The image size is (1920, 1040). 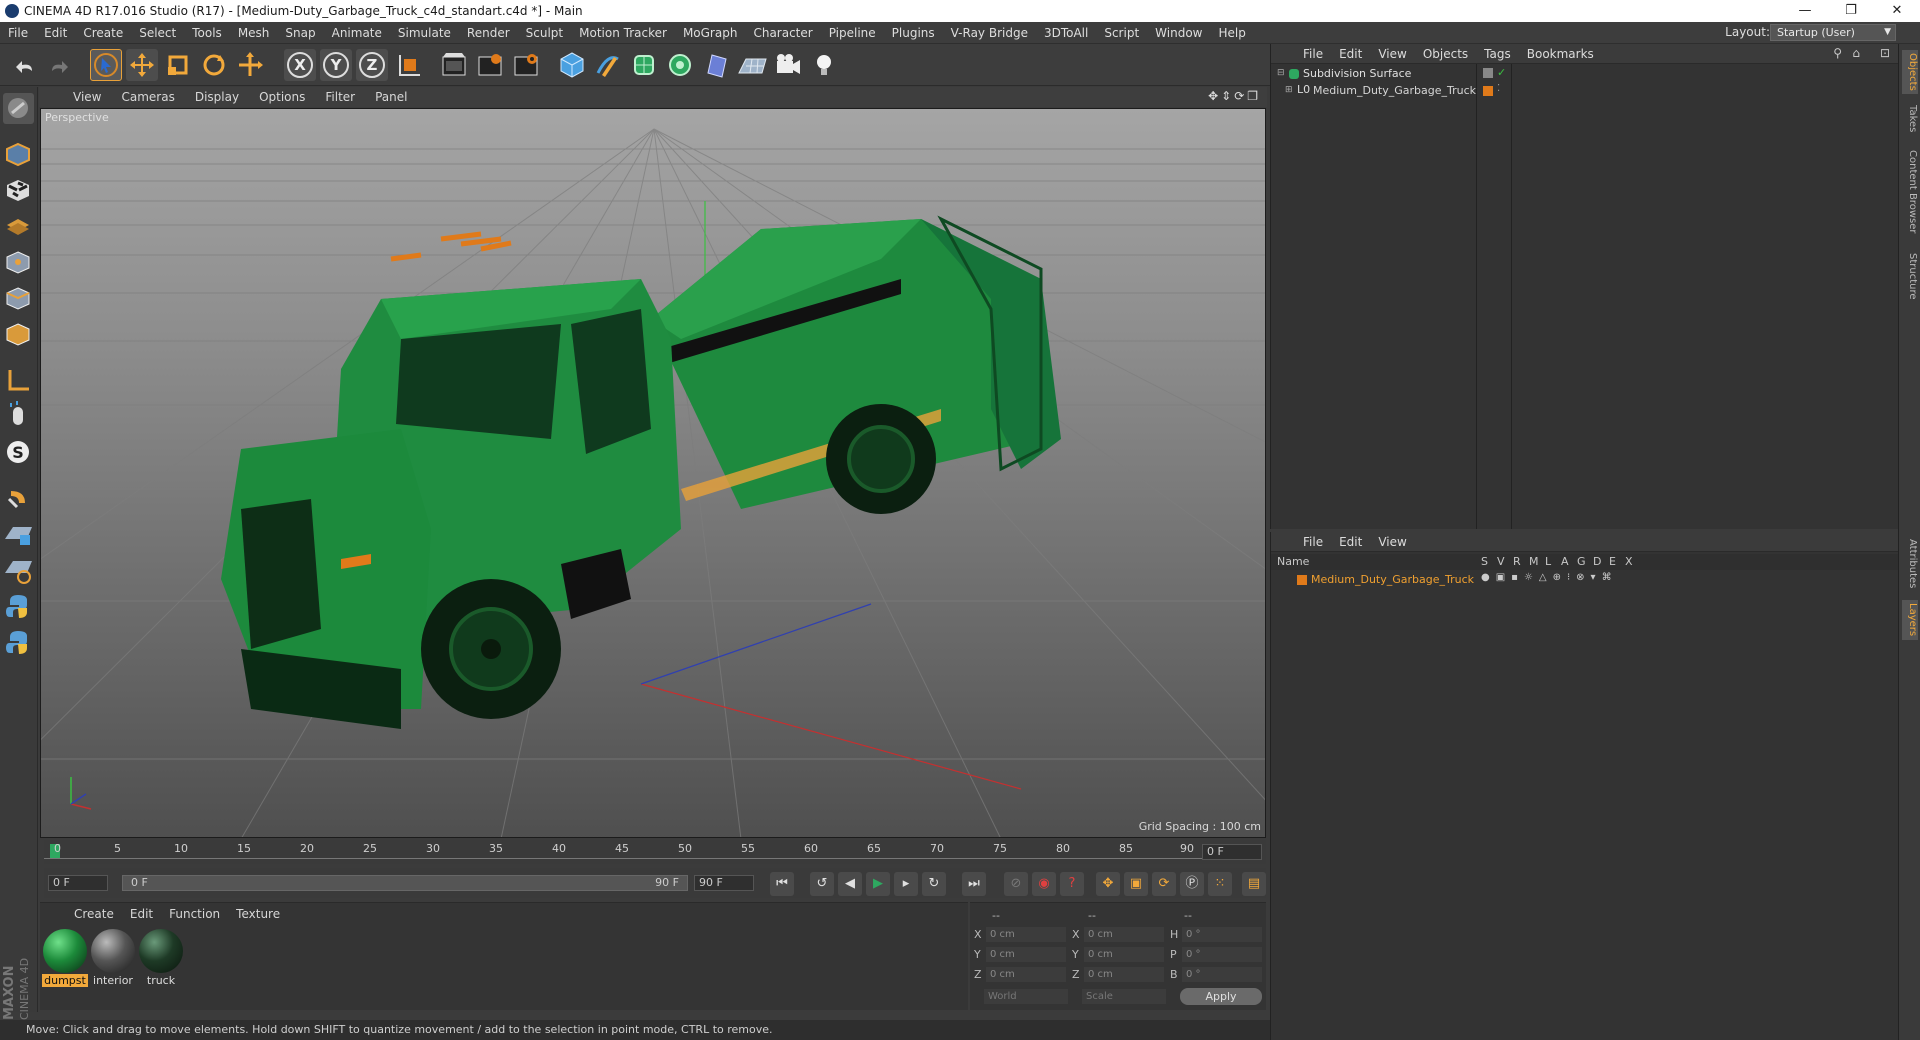 I want to click on keyframe-selection-icon: ?, so click(x=1072, y=884).